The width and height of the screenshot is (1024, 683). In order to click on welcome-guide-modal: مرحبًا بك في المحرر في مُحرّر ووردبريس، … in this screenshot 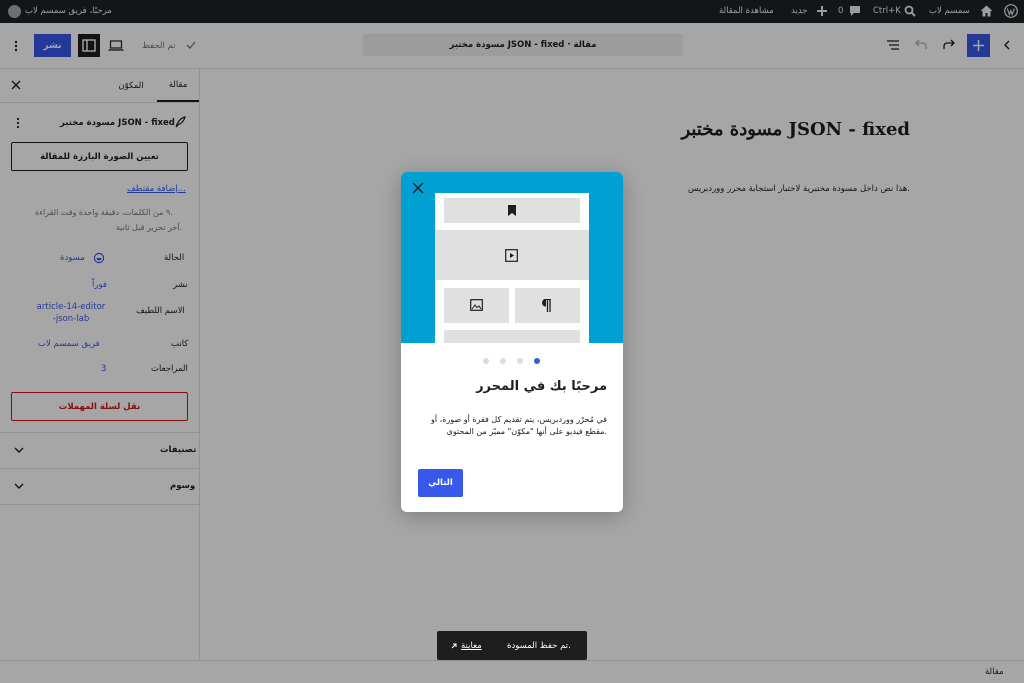, I will do `click(512, 342)`.